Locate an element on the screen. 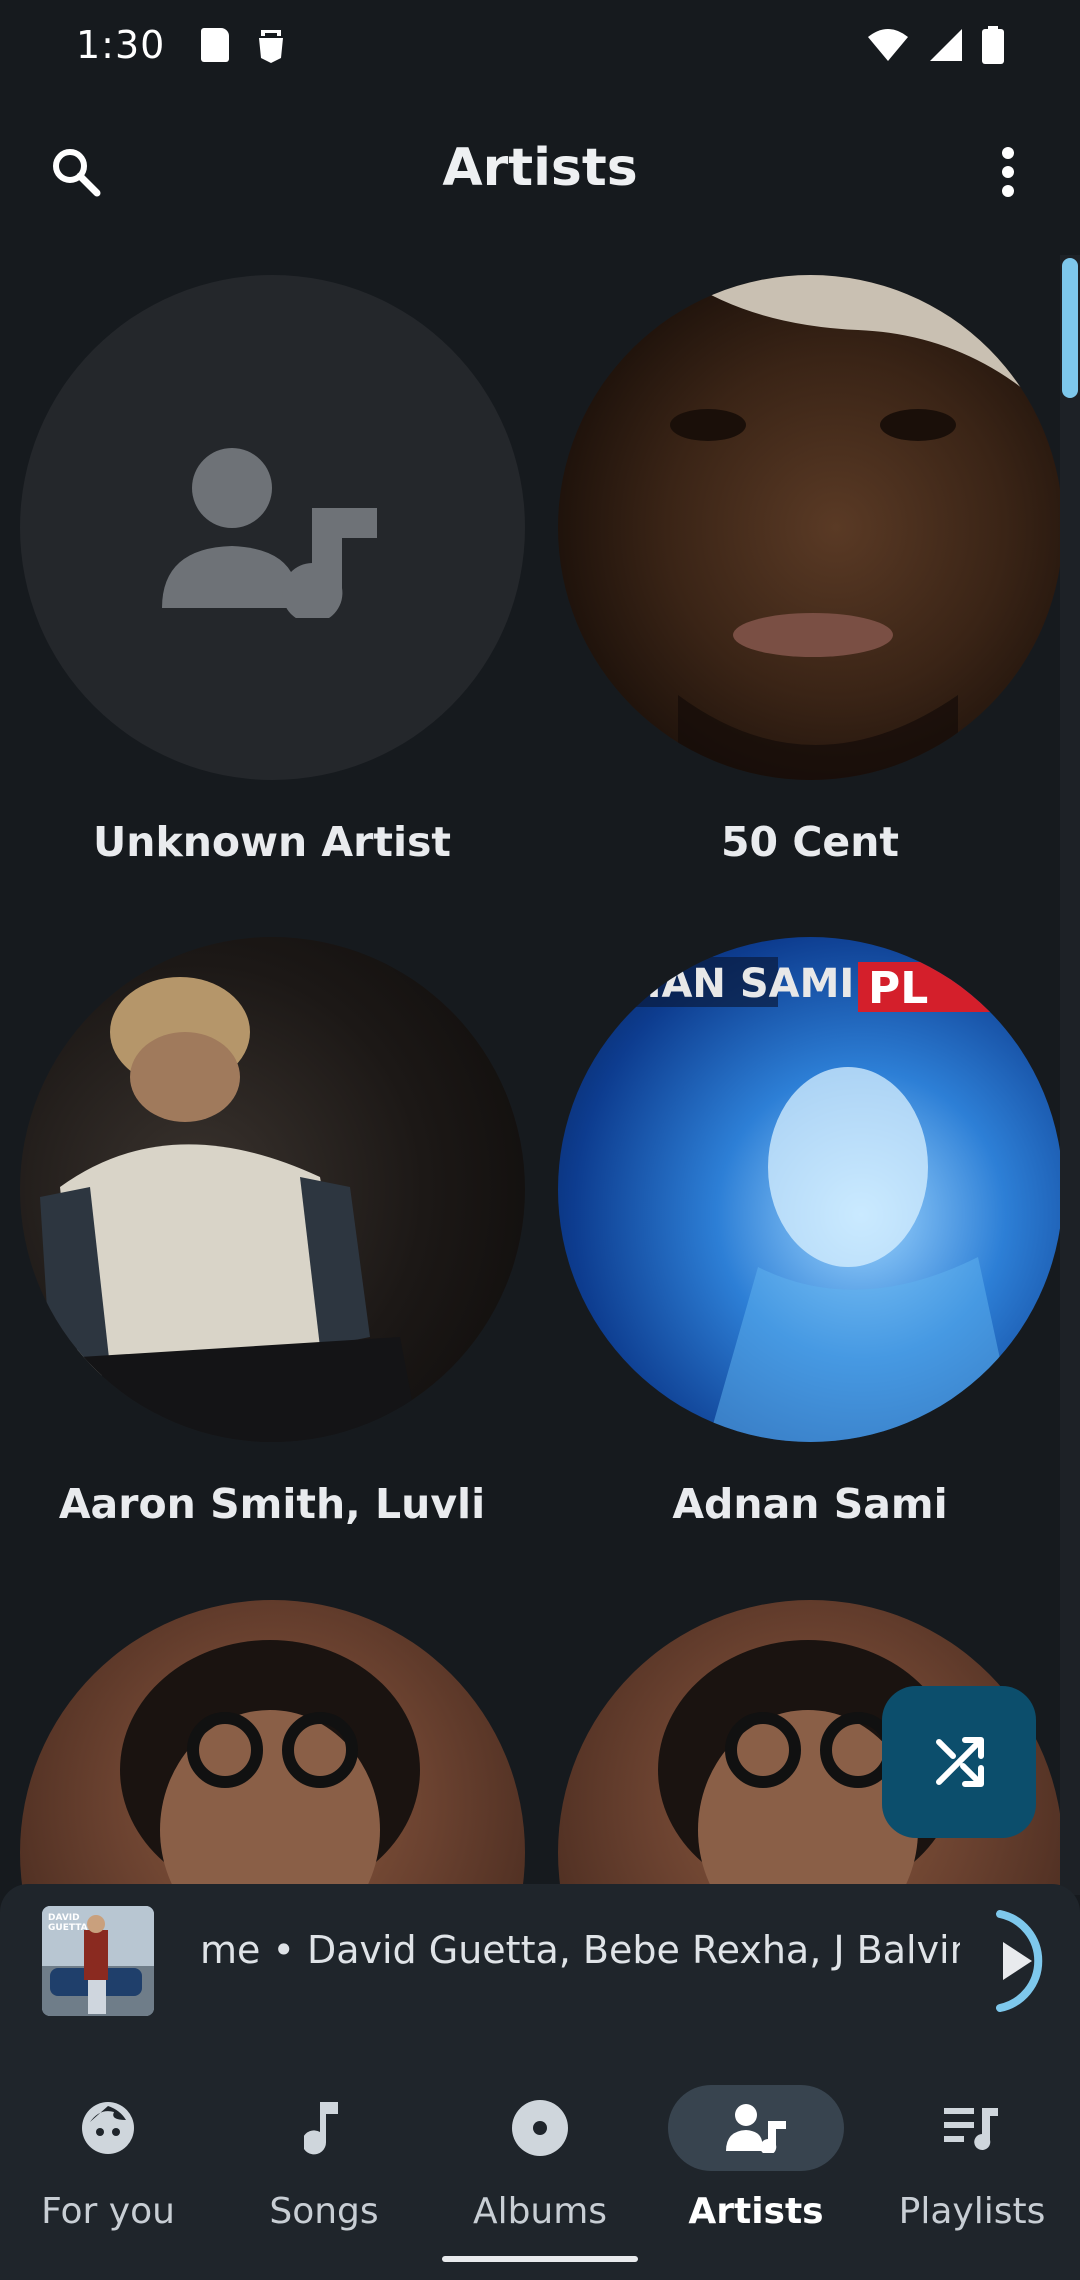  scrollbar-thumb is located at coordinates (1070, 328).